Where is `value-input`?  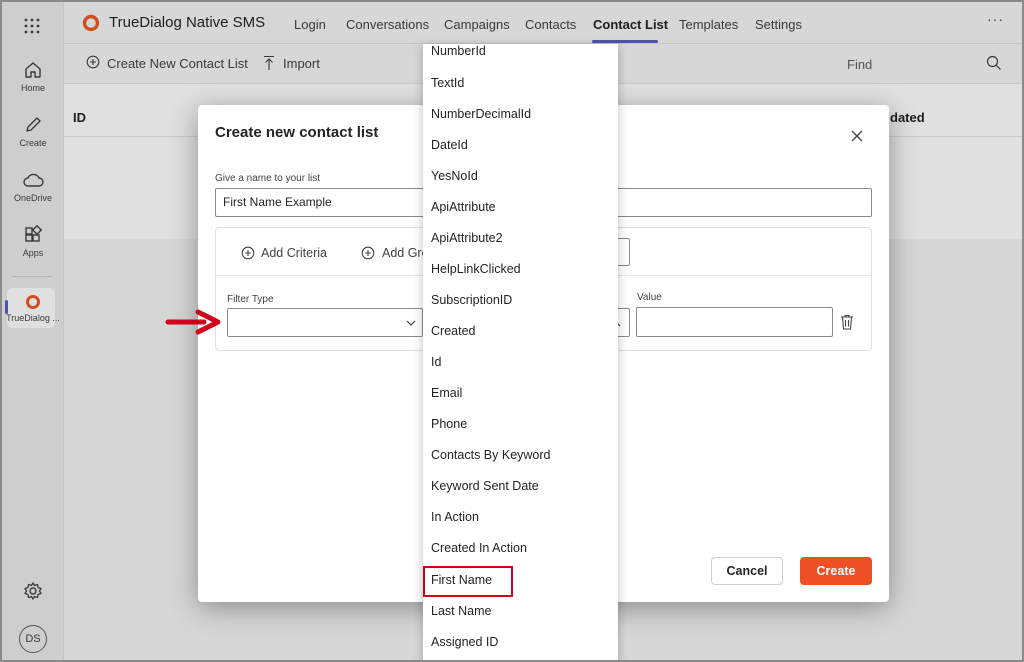
value-input is located at coordinates (734, 322).